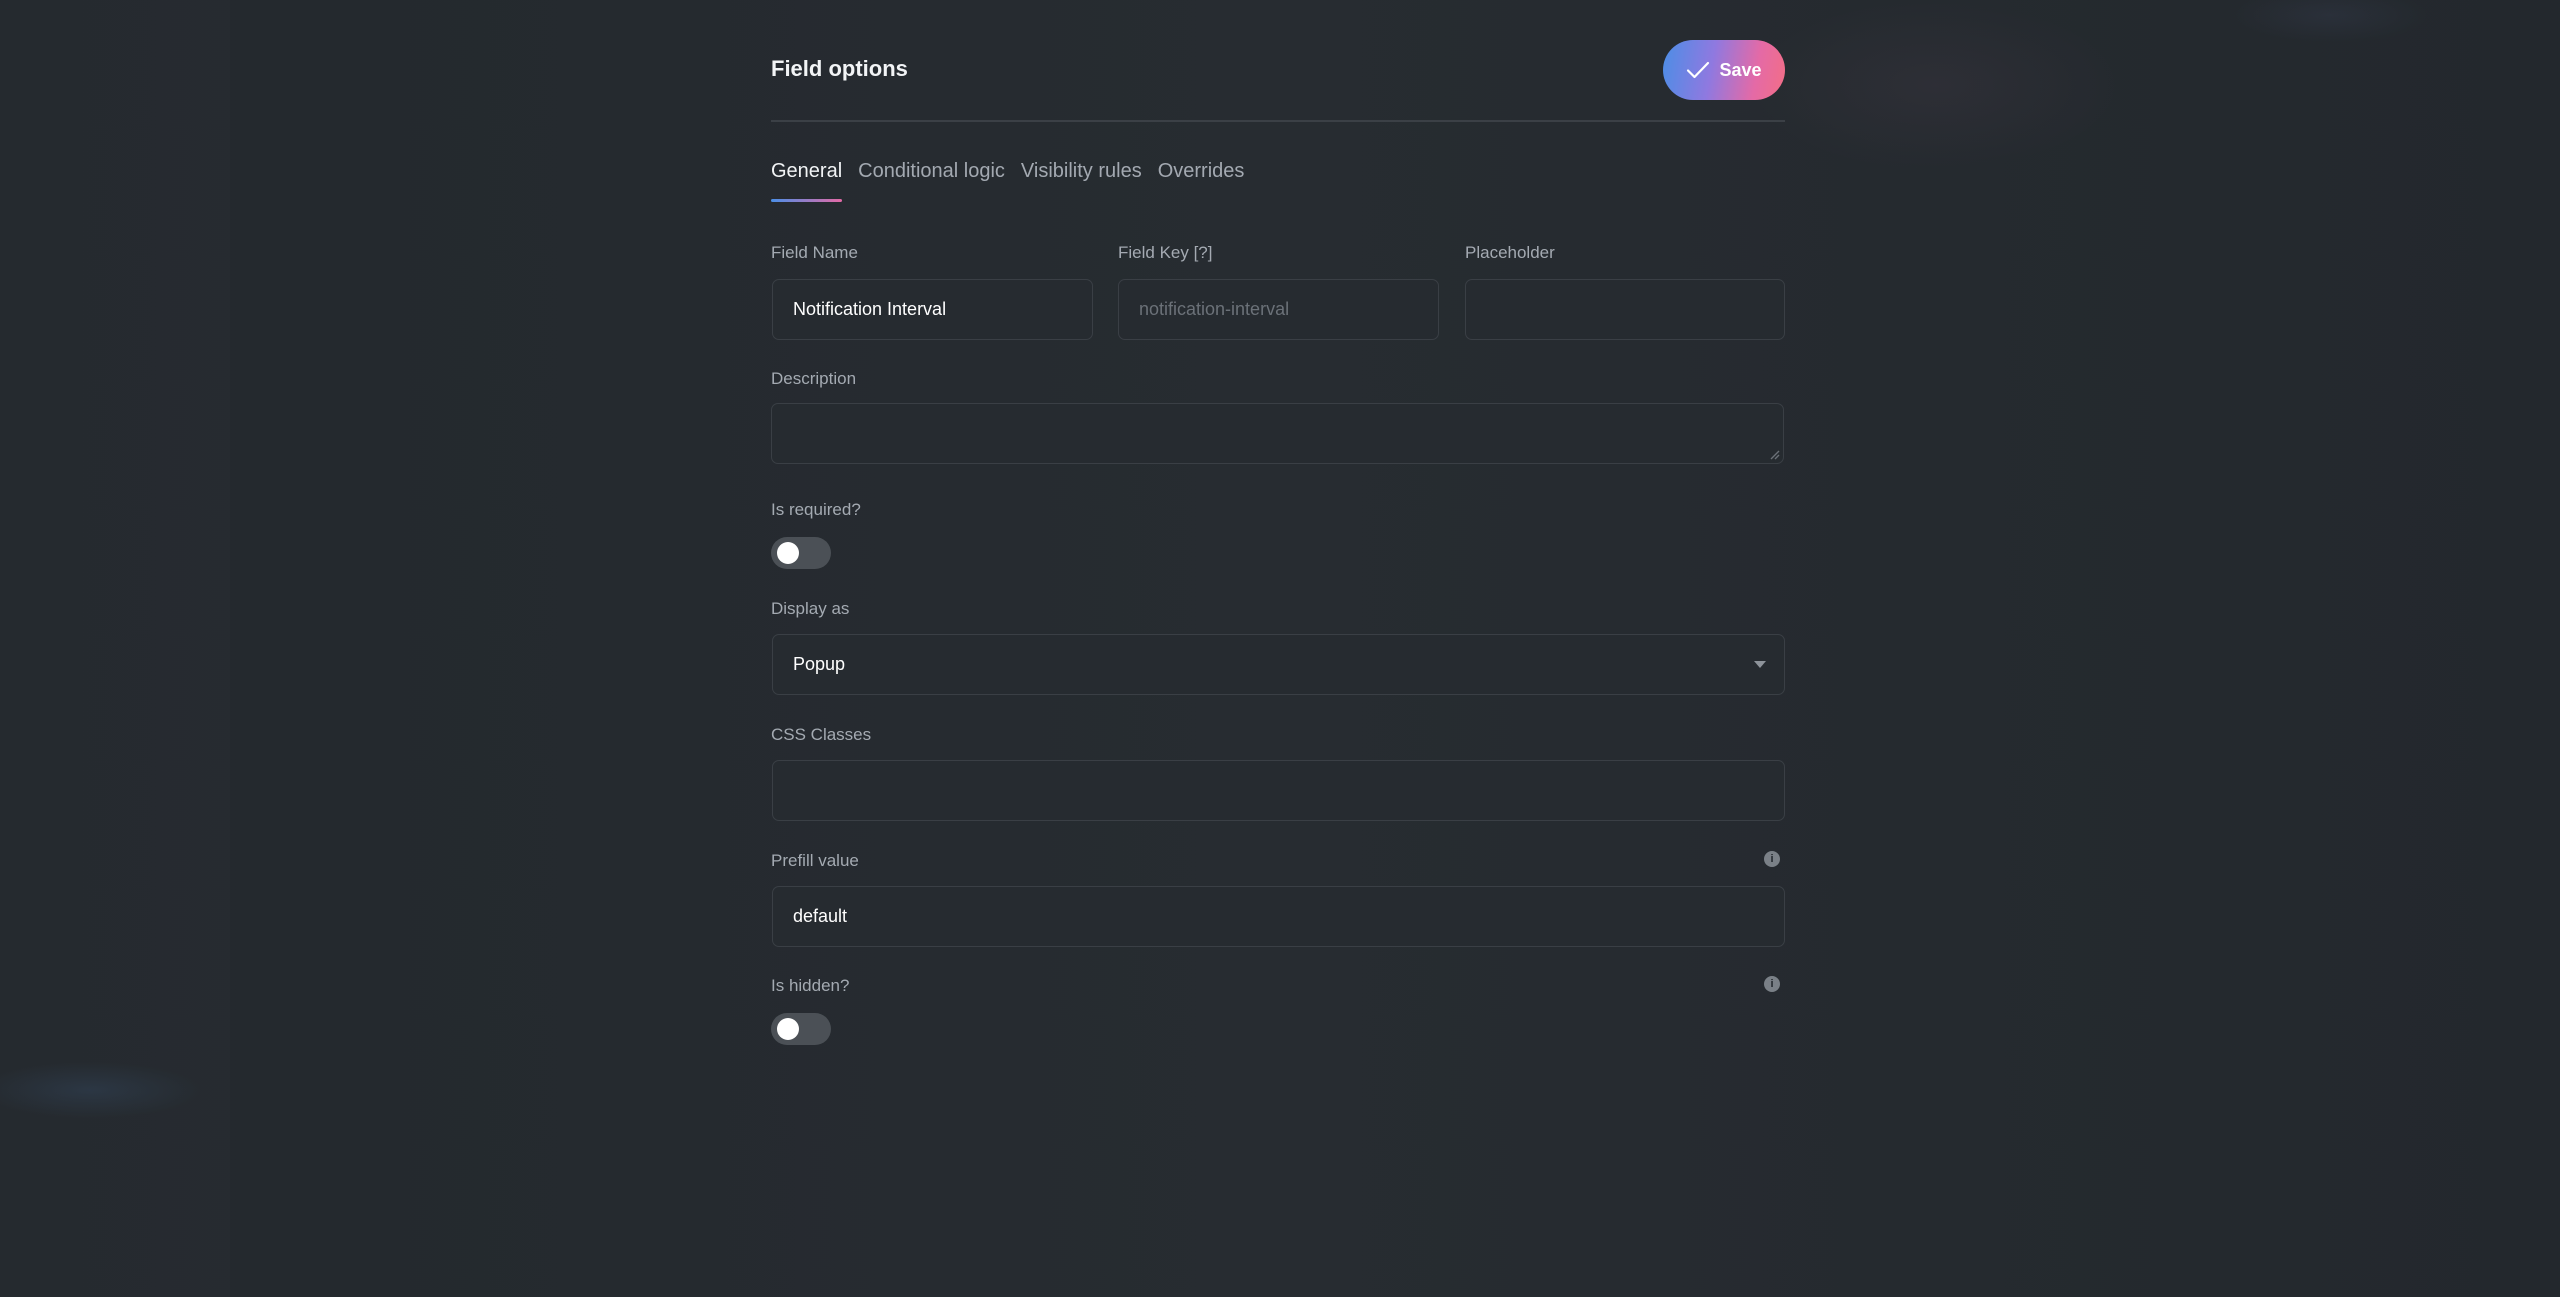 This screenshot has height=1297, width=2560. What do you see at coordinates (931, 181) in the screenshot?
I see `tab-conditional-logic: Conditional logic` at bounding box center [931, 181].